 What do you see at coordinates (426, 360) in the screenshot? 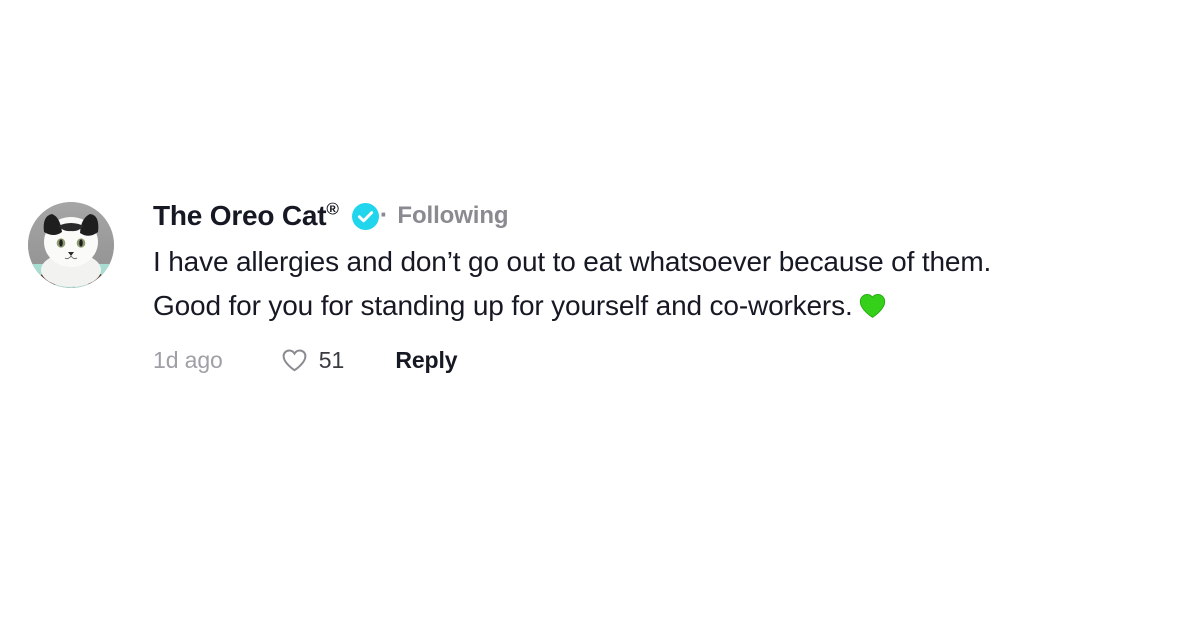
I see `reply-button: Reply` at bounding box center [426, 360].